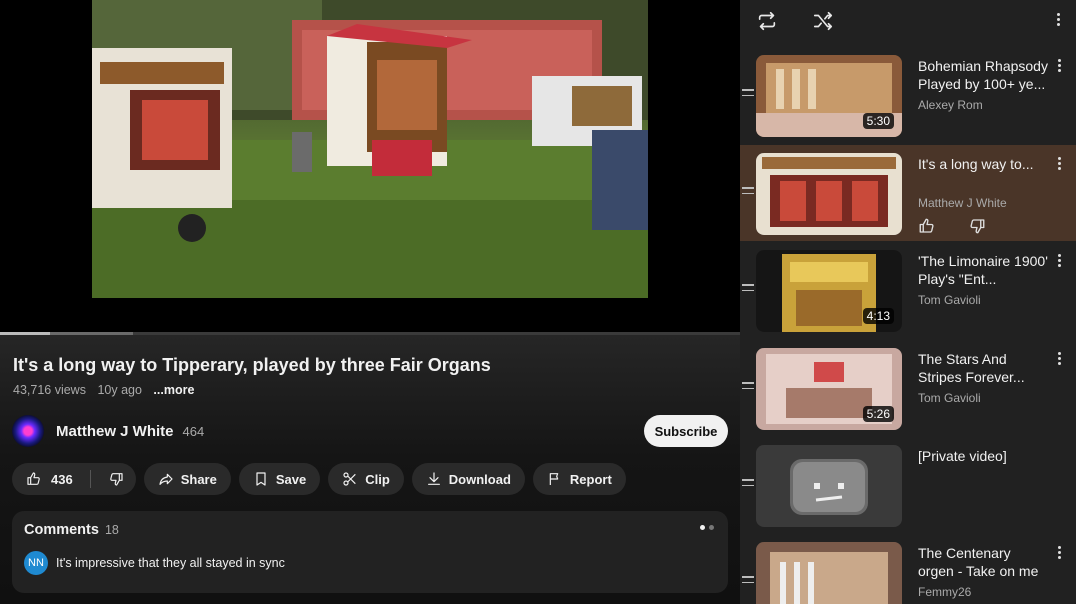 Image resolution: width=1076 pixels, height=604 pixels. Describe the element at coordinates (908, 485) in the screenshot. I see `playlist-item: [Private video]` at that location.